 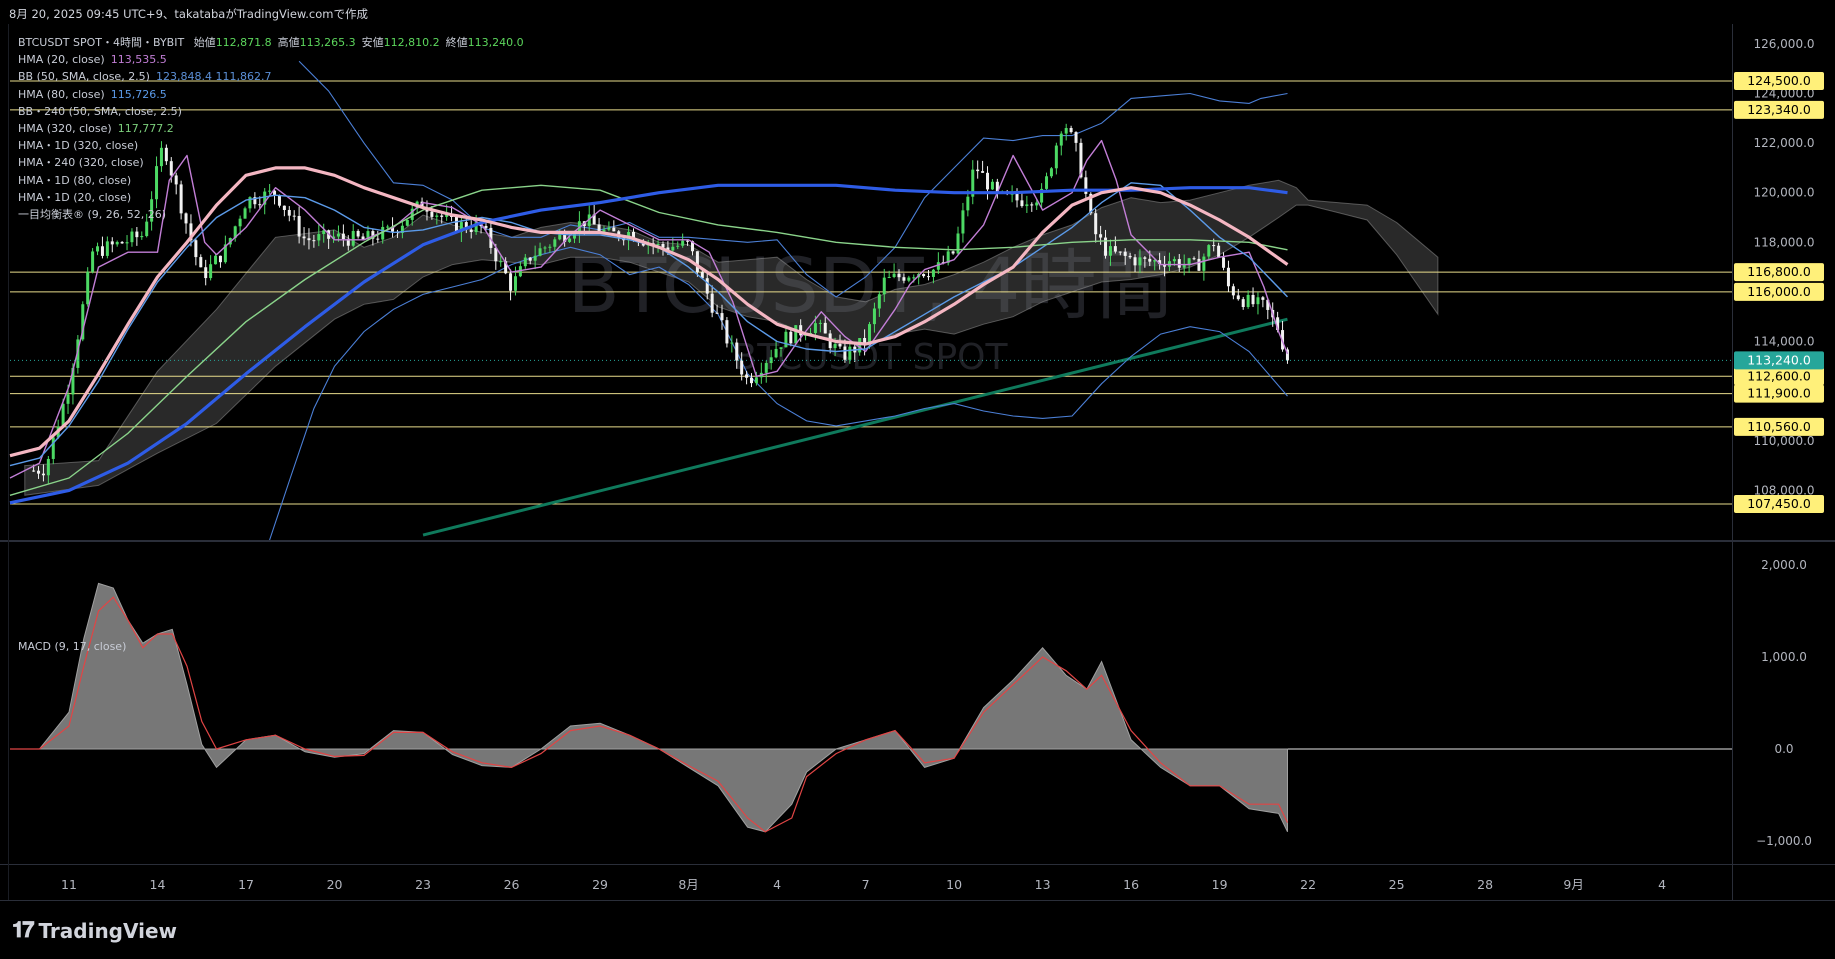 What do you see at coordinates (1779, 271) in the screenshot?
I see `level-price-label: 116,800.0` at bounding box center [1779, 271].